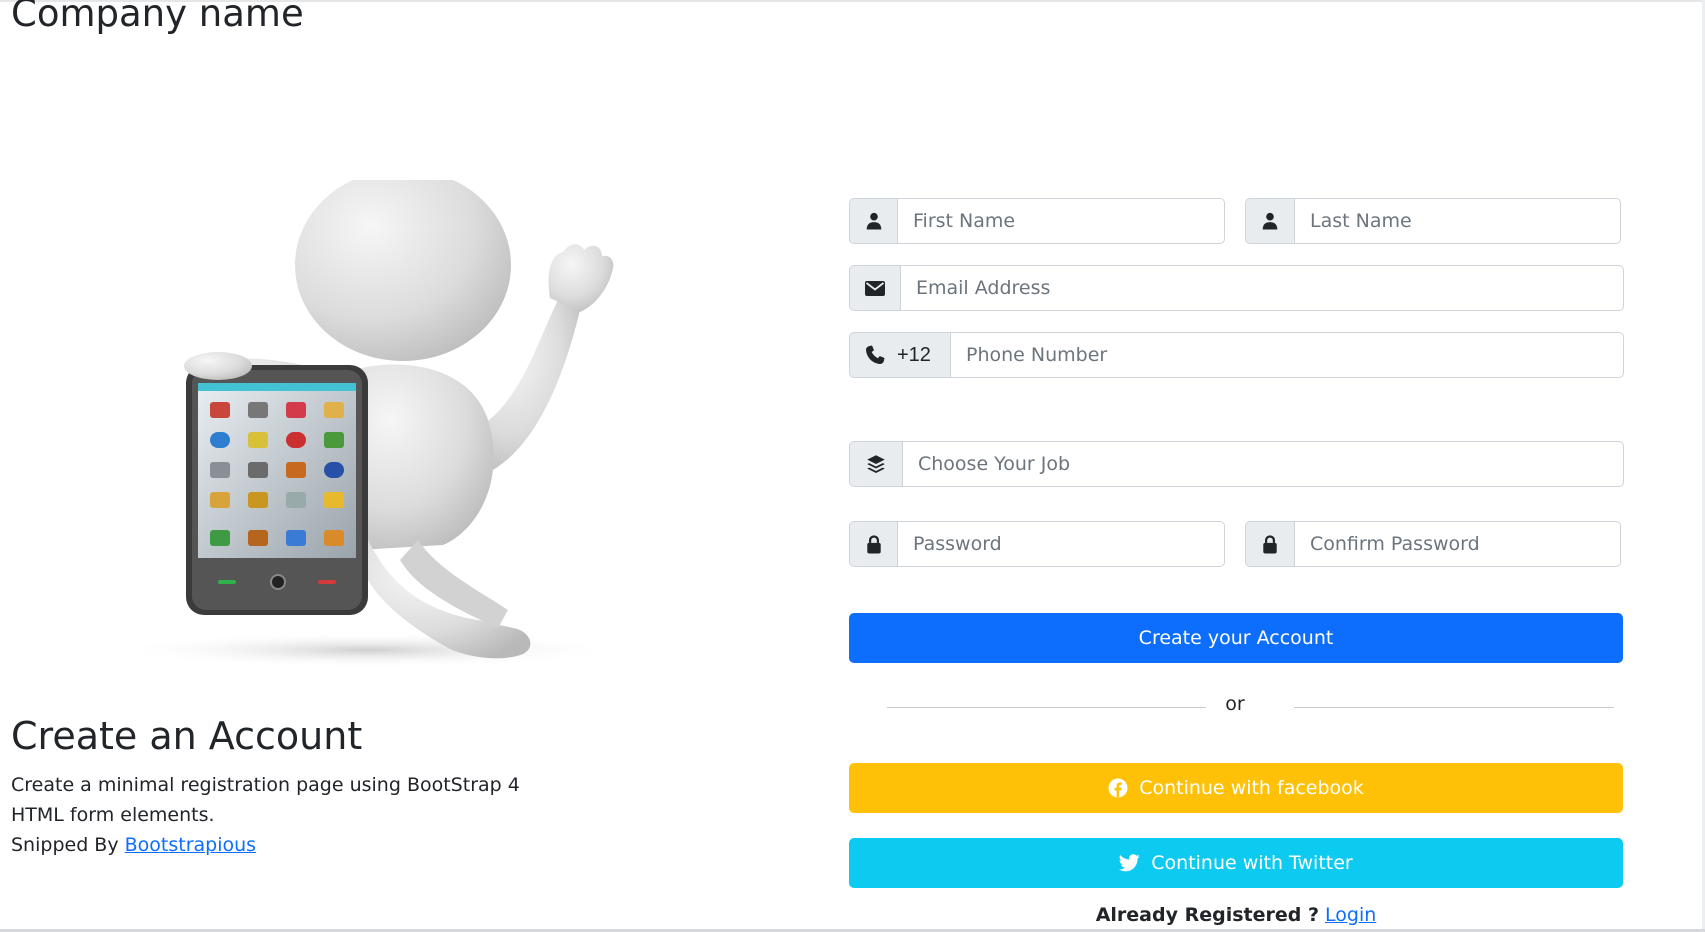 The height and width of the screenshot is (932, 1705). Describe the element at coordinates (914, 354) in the screenshot. I see `country-code: +12` at that location.